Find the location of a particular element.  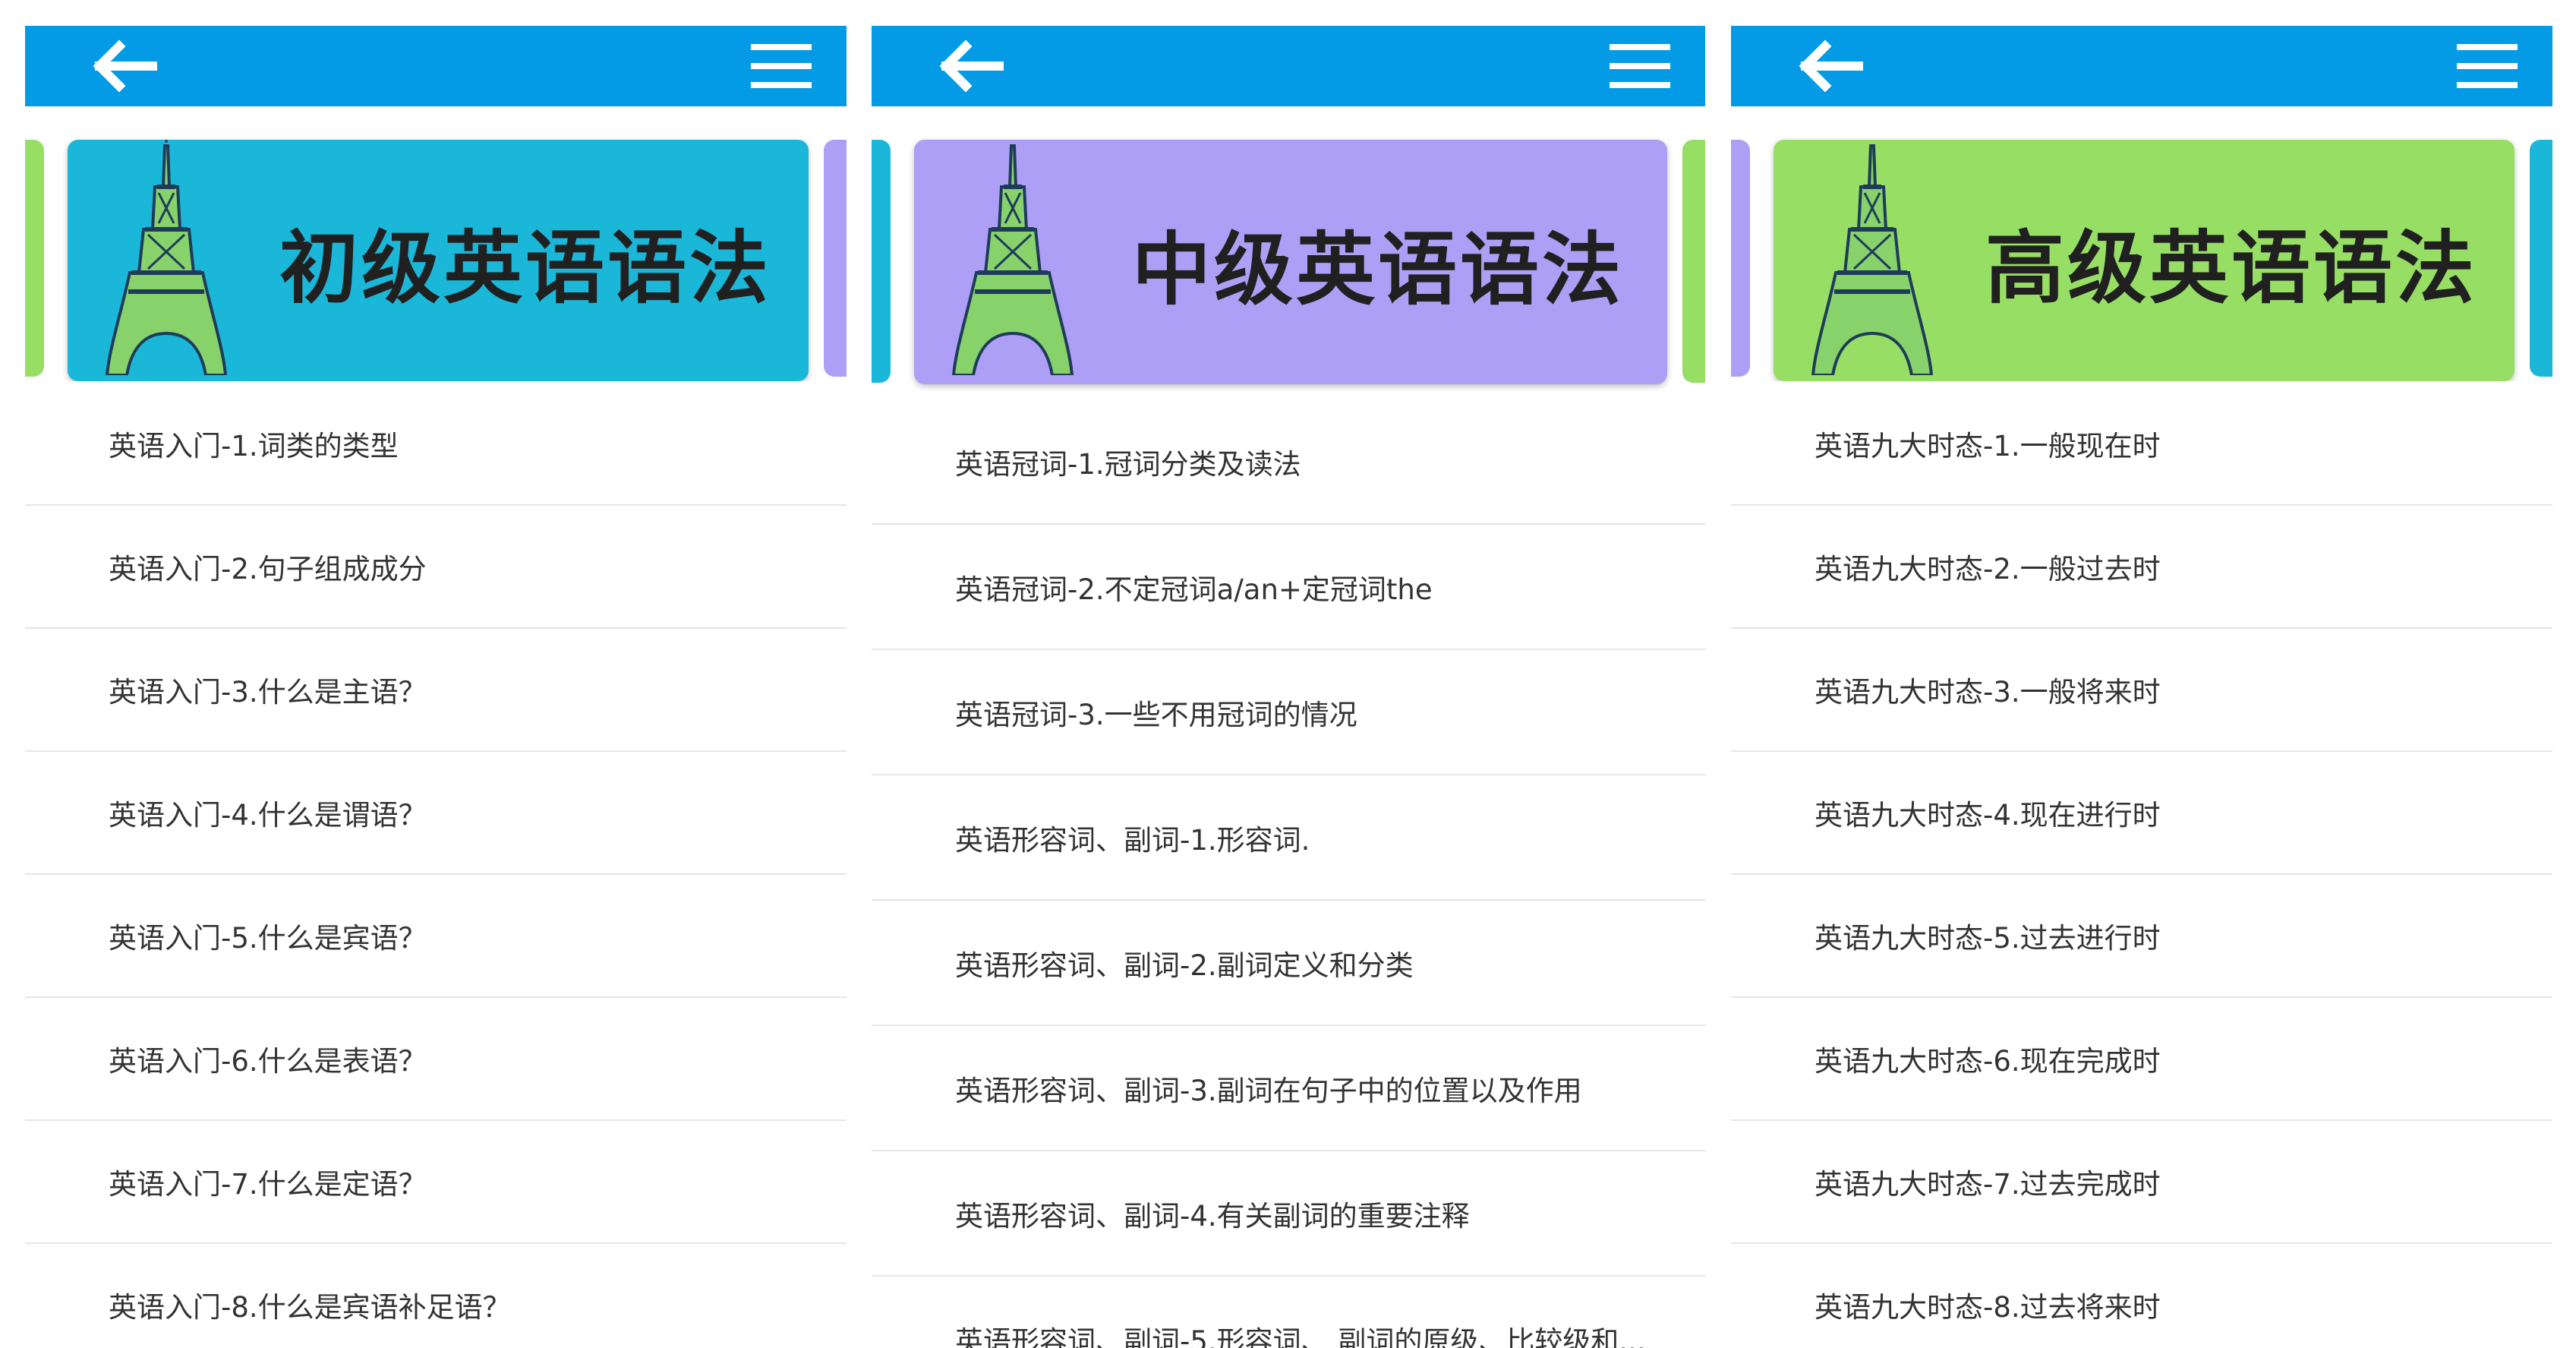

list-item: 英语九大时态-2.一般过去时 is located at coordinates (2141, 567).